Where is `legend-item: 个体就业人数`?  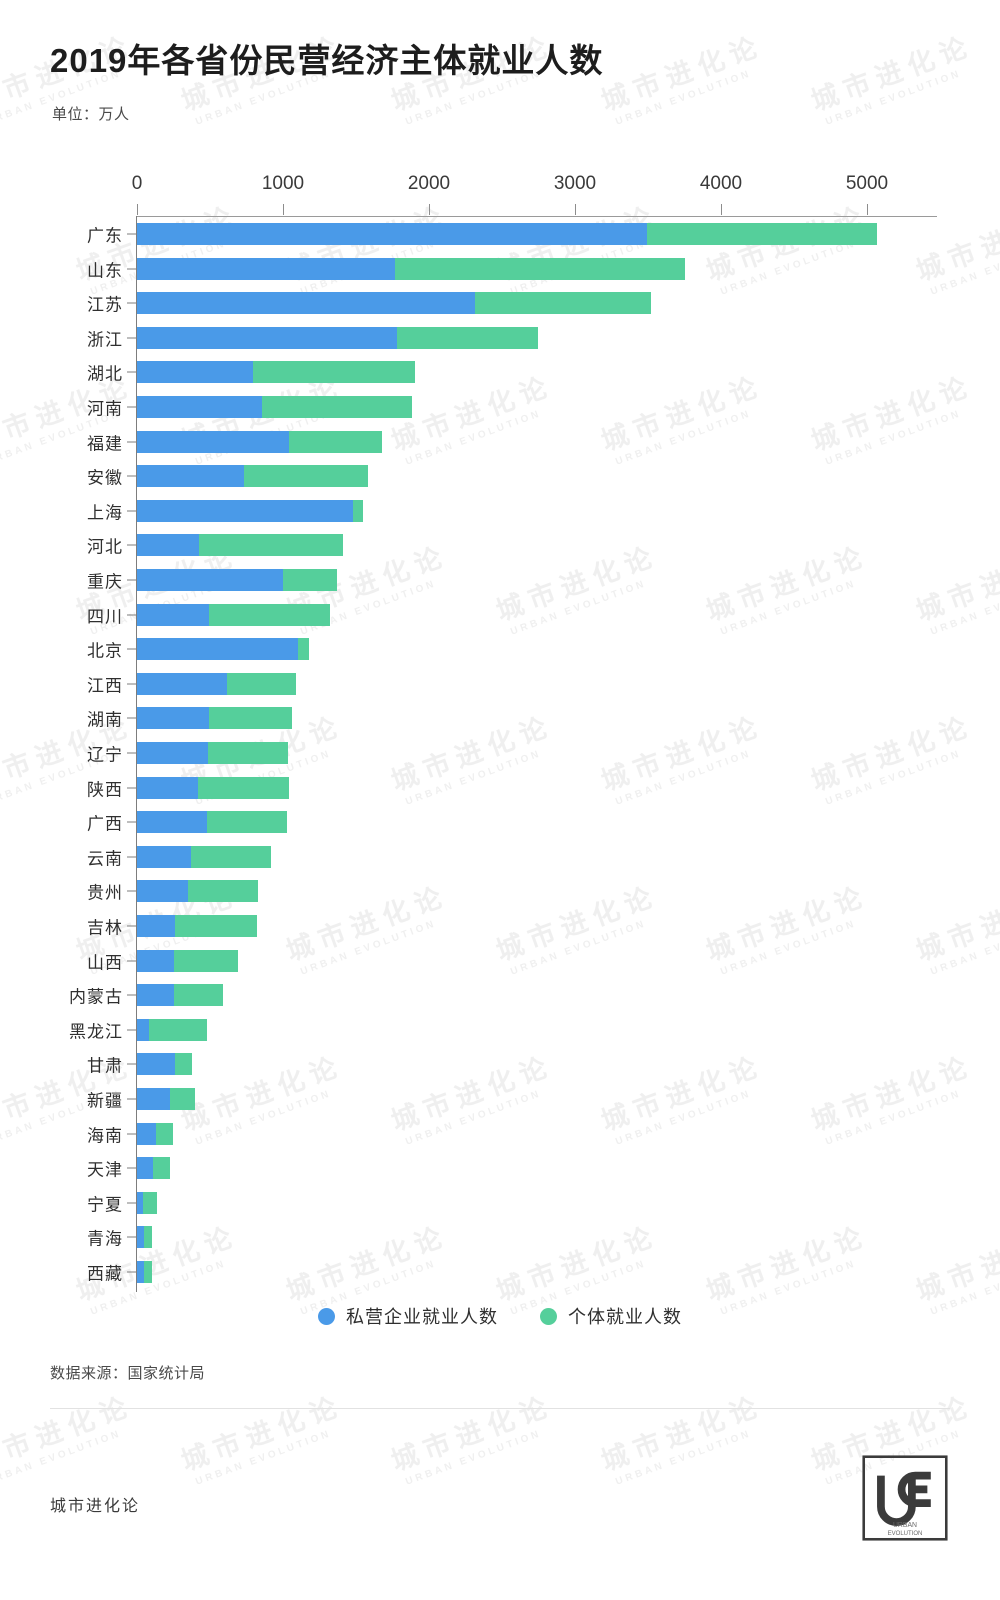
legend-item: 个体就业人数 is located at coordinates (611, 1316).